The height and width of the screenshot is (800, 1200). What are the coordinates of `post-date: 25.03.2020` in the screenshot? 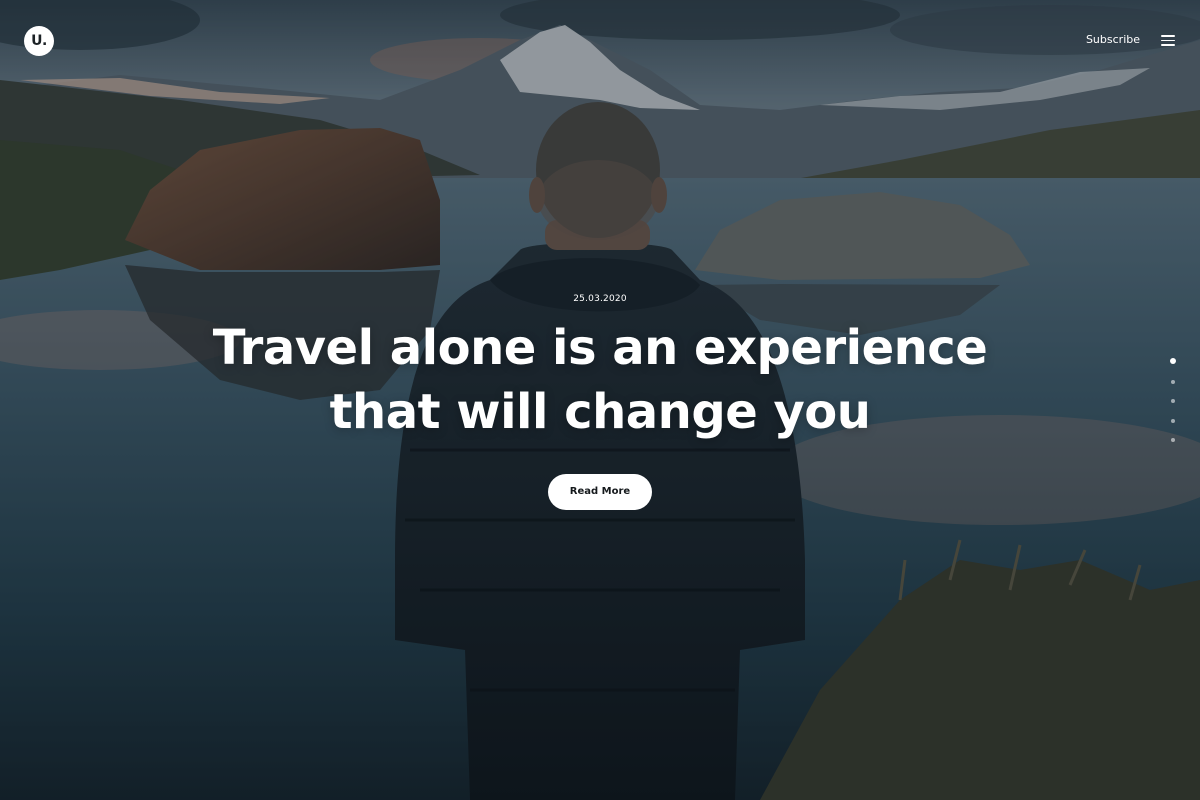 It's located at (600, 299).